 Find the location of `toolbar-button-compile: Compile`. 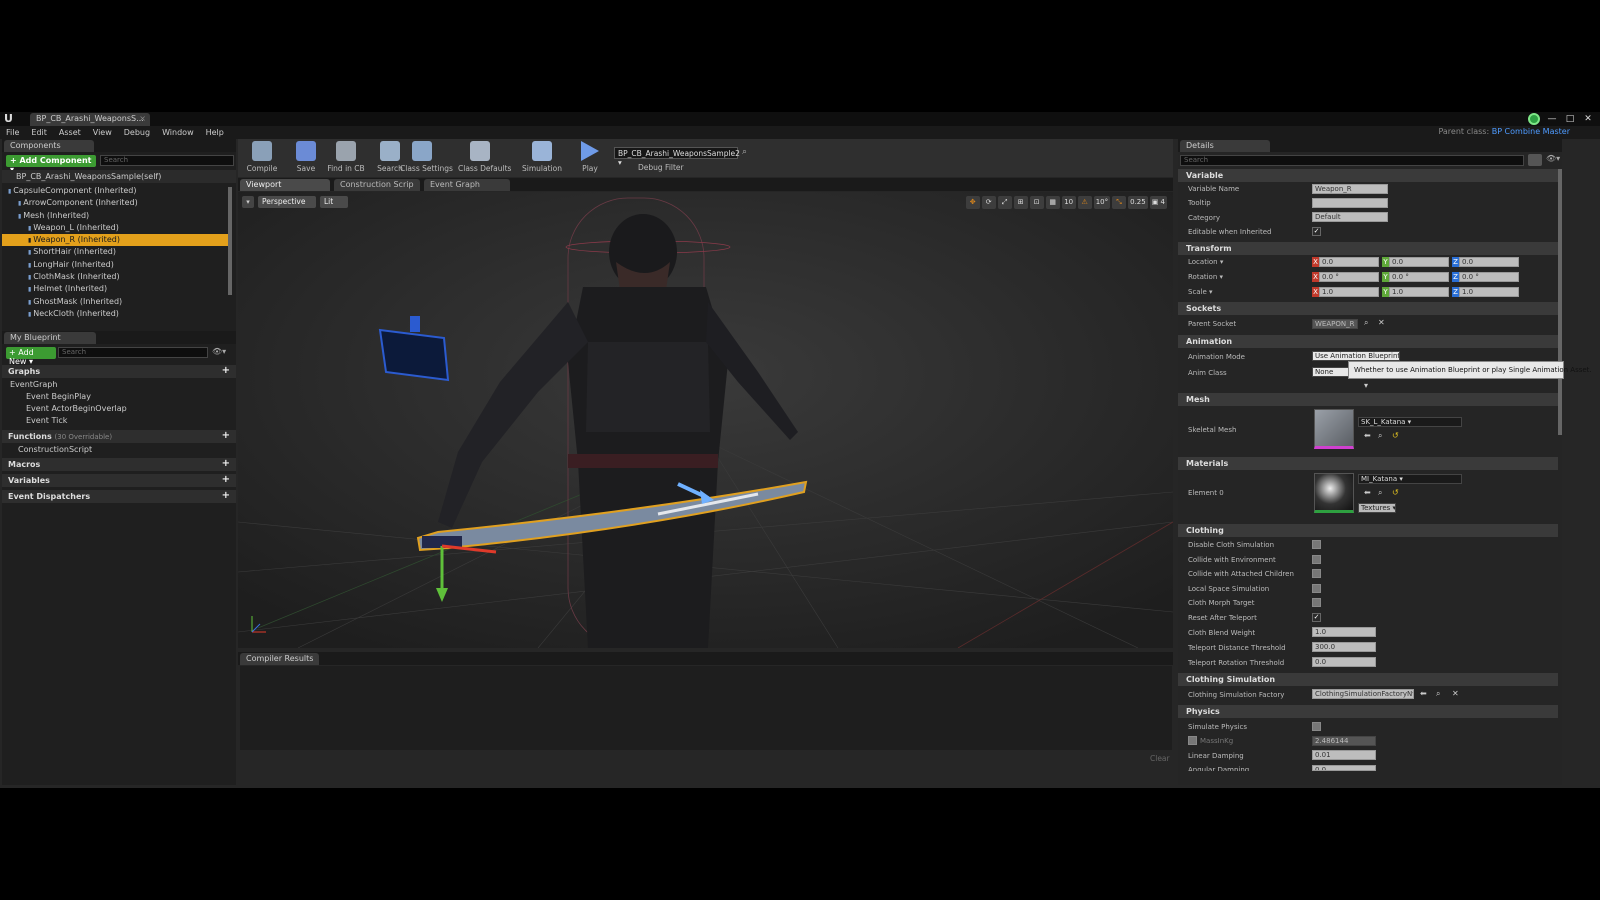

toolbar-button-compile: Compile is located at coordinates (262, 158).